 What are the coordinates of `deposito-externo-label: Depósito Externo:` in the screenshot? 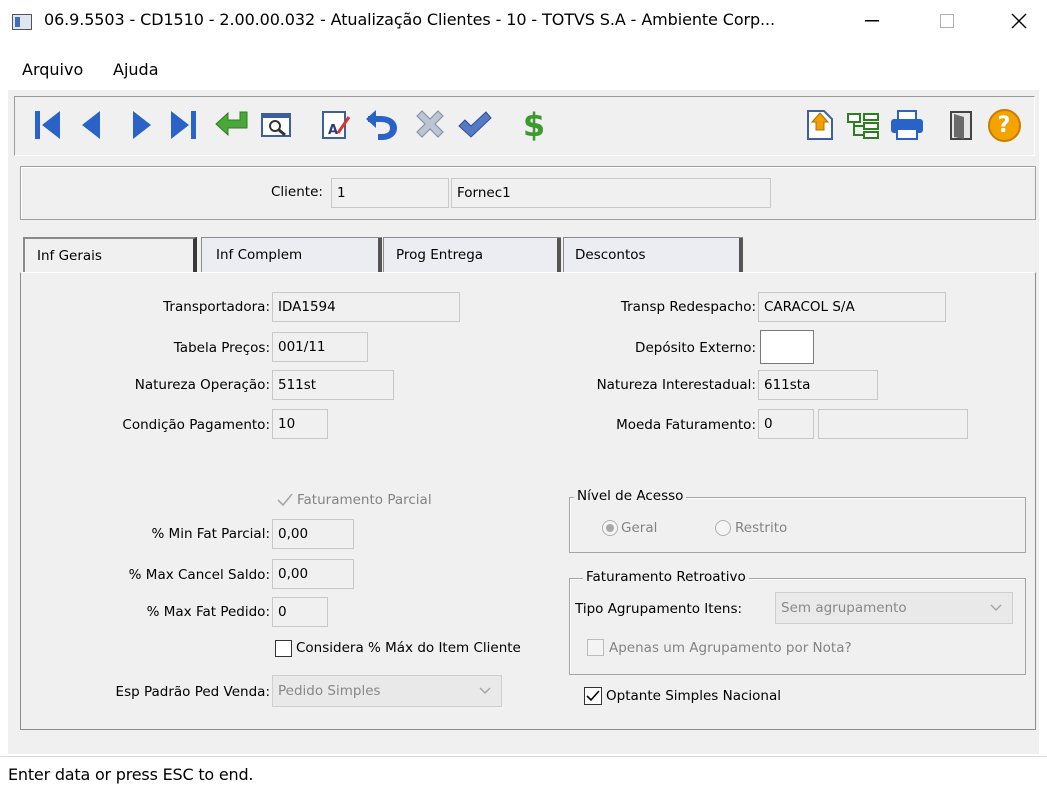 It's located at (695, 348).